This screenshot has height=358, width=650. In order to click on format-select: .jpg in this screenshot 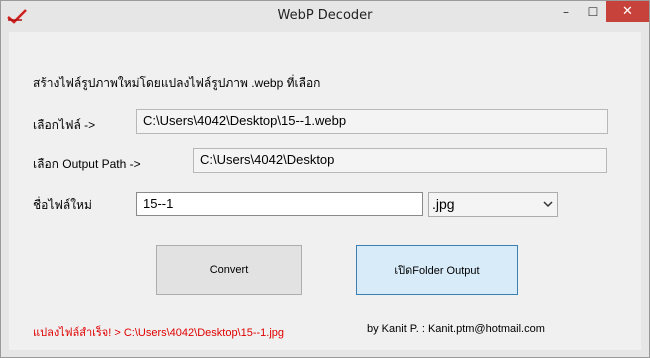, I will do `click(493, 204)`.